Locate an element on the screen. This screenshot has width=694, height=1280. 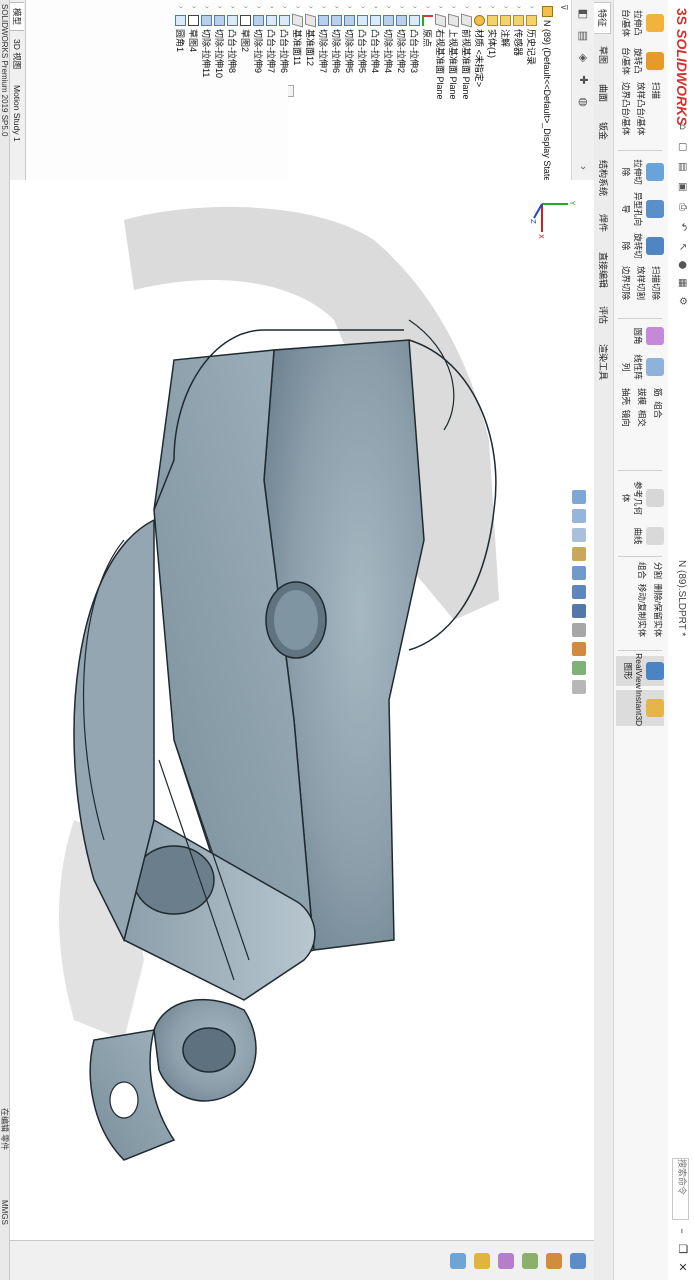
options-icon: ⚙ is located at coordinates (682, 301).